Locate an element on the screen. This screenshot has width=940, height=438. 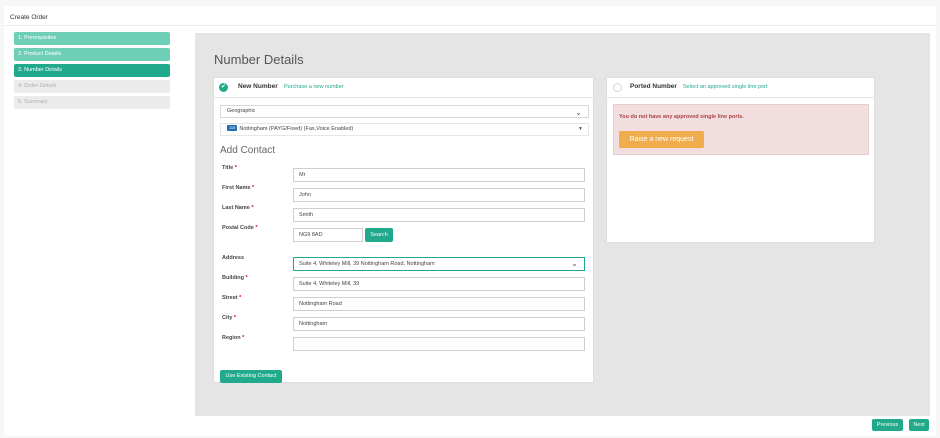
next-button: Next is located at coordinates (919, 425).